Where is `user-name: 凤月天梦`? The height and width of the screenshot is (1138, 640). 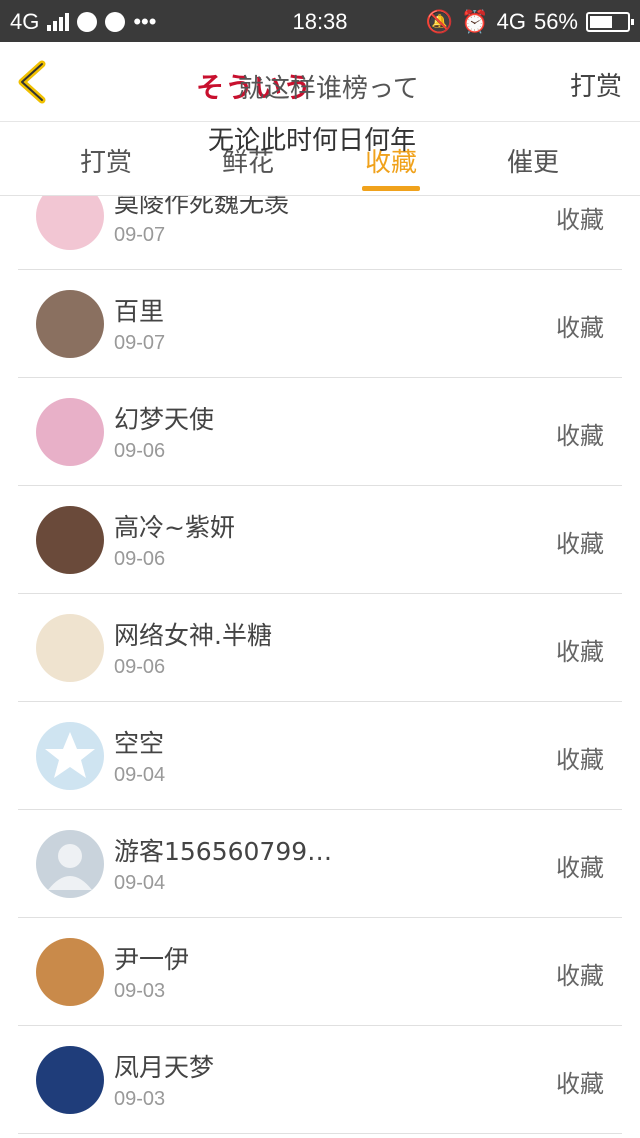
user-name: 凤月天梦 is located at coordinates (164, 1067).